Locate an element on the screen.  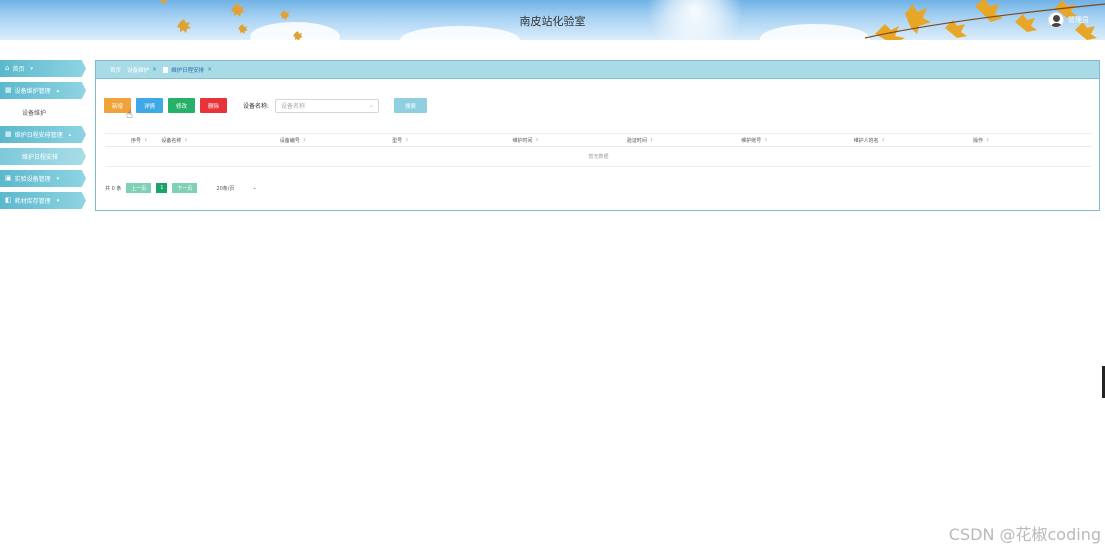
column-label: 维护时间 is located at coordinates (522, 140).